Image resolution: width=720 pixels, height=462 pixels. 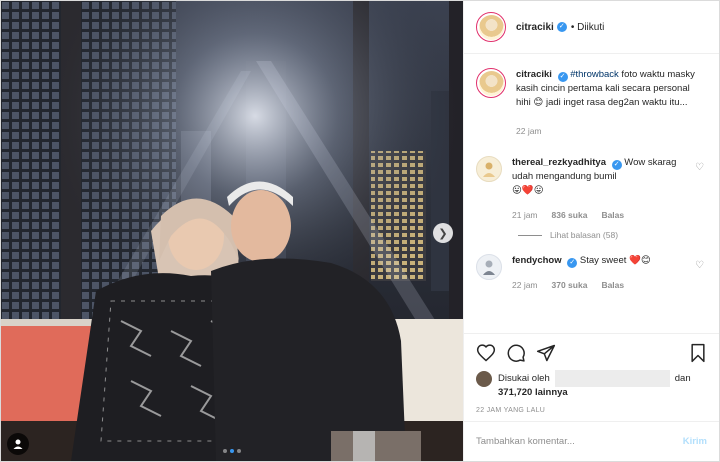 I want to click on add-comment-bar: Kirim, so click(x=591, y=441).